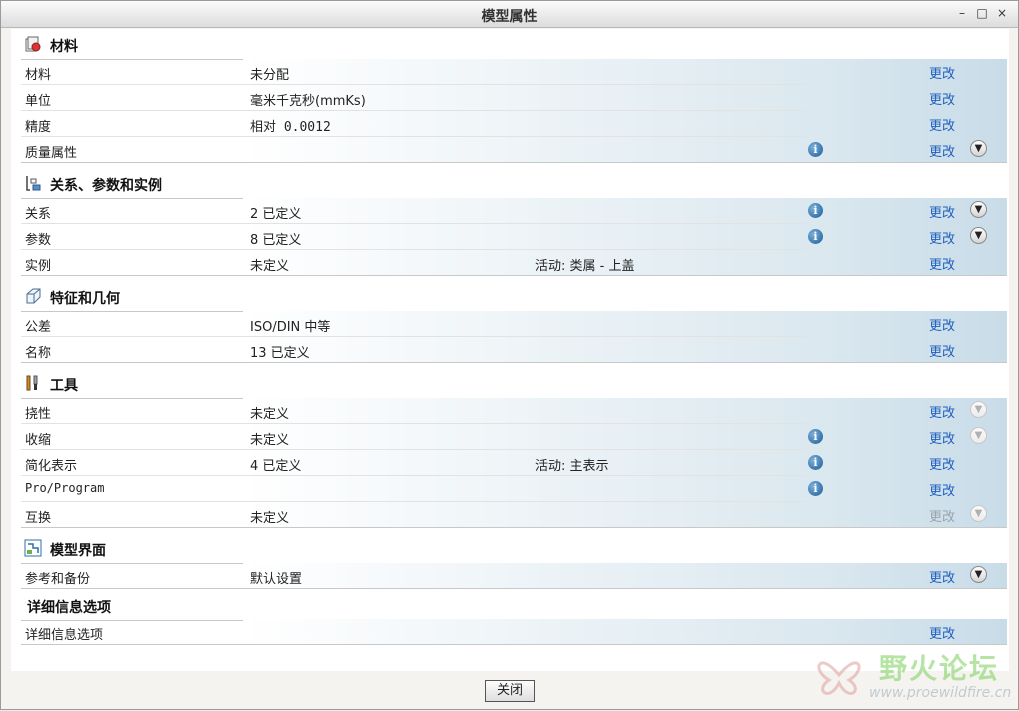  Describe the element at coordinates (509, 17) in the screenshot. I see `dialog-title: 模型属性` at that location.